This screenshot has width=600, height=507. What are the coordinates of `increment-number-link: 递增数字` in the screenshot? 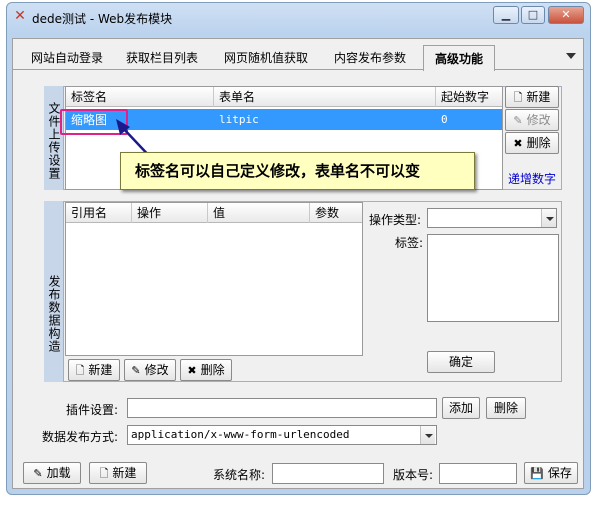 It's located at (532, 178).